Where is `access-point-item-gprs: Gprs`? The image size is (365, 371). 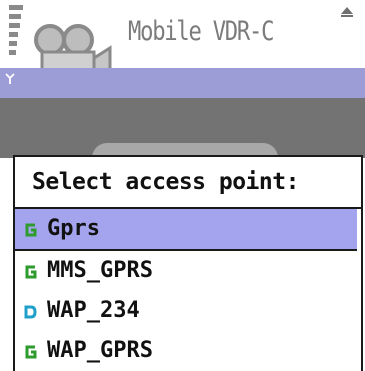
access-point-item-gprs: Gprs is located at coordinates (186, 230).